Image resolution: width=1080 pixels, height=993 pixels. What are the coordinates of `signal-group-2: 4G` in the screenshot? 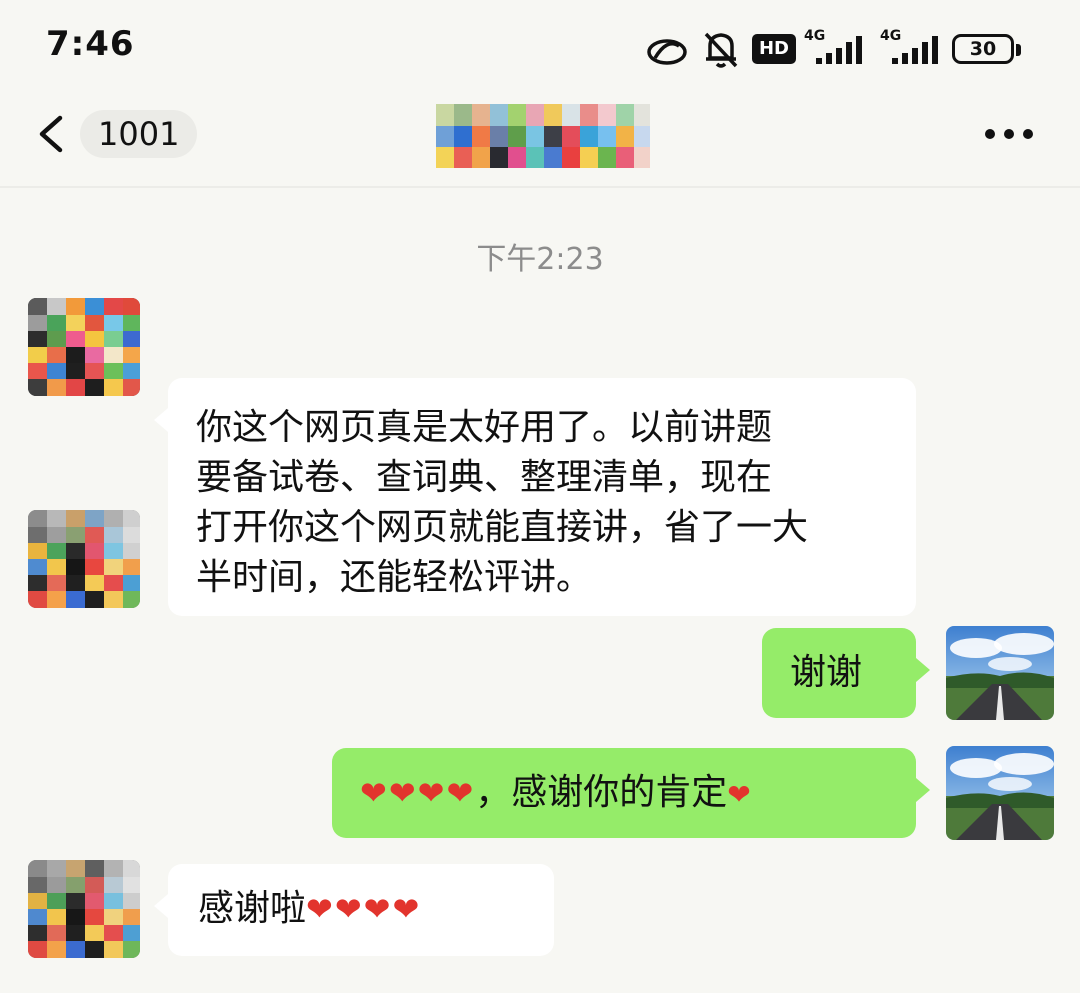 It's located at (910, 47).